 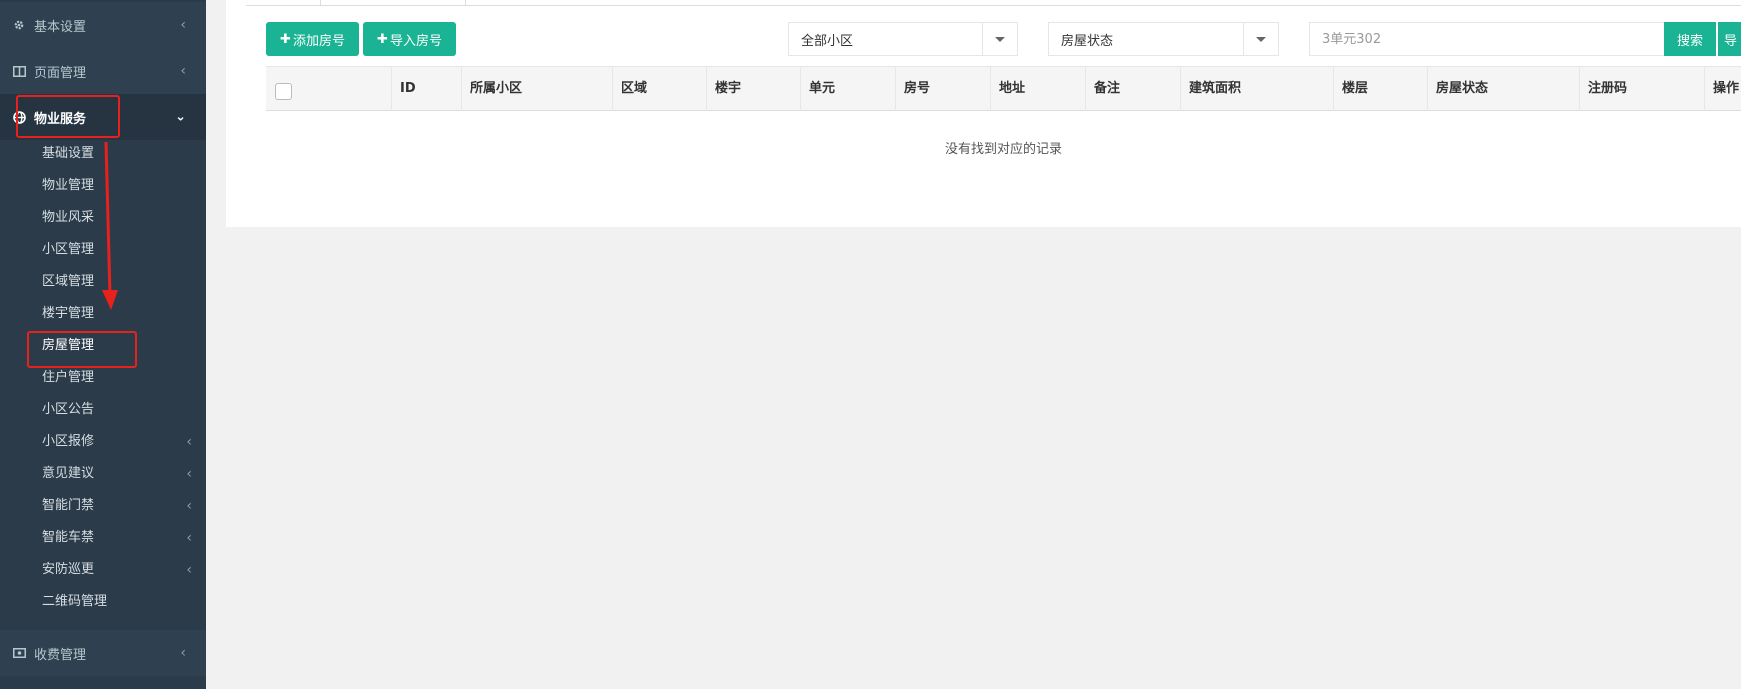 What do you see at coordinates (1037, 89) in the screenshot?
I see `column-header: 地址` at bounding box center [1037, 89].